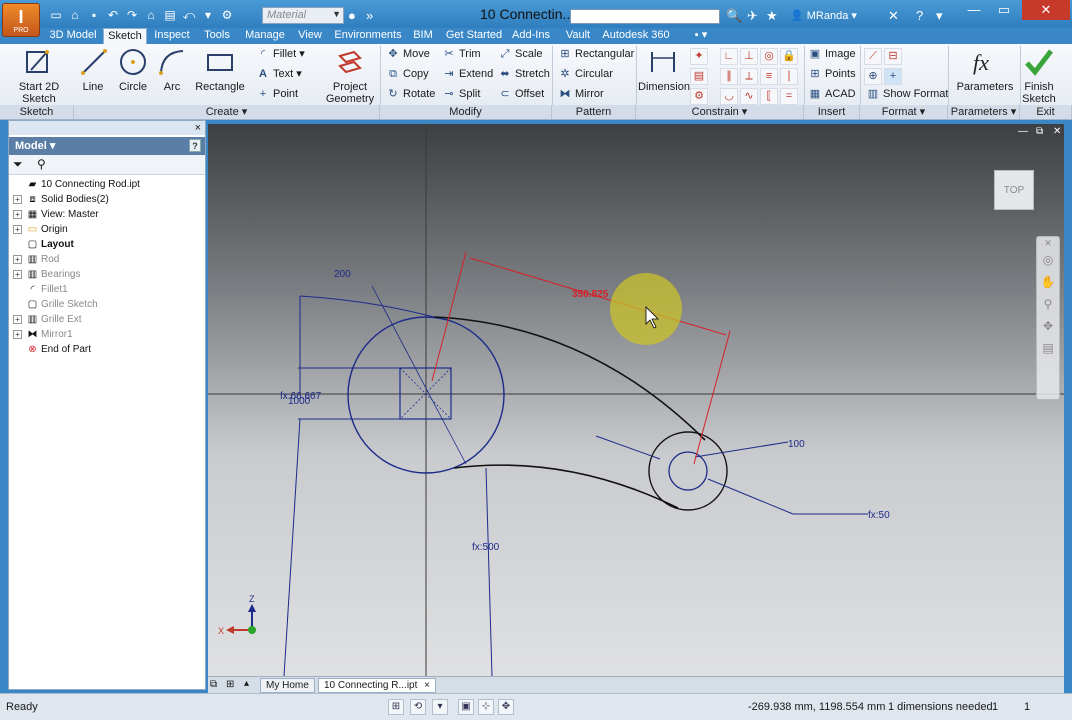  Describe the element at coordinates (873, 76) in the screenshot. I see `center-point-icon: ⊕` at that location.